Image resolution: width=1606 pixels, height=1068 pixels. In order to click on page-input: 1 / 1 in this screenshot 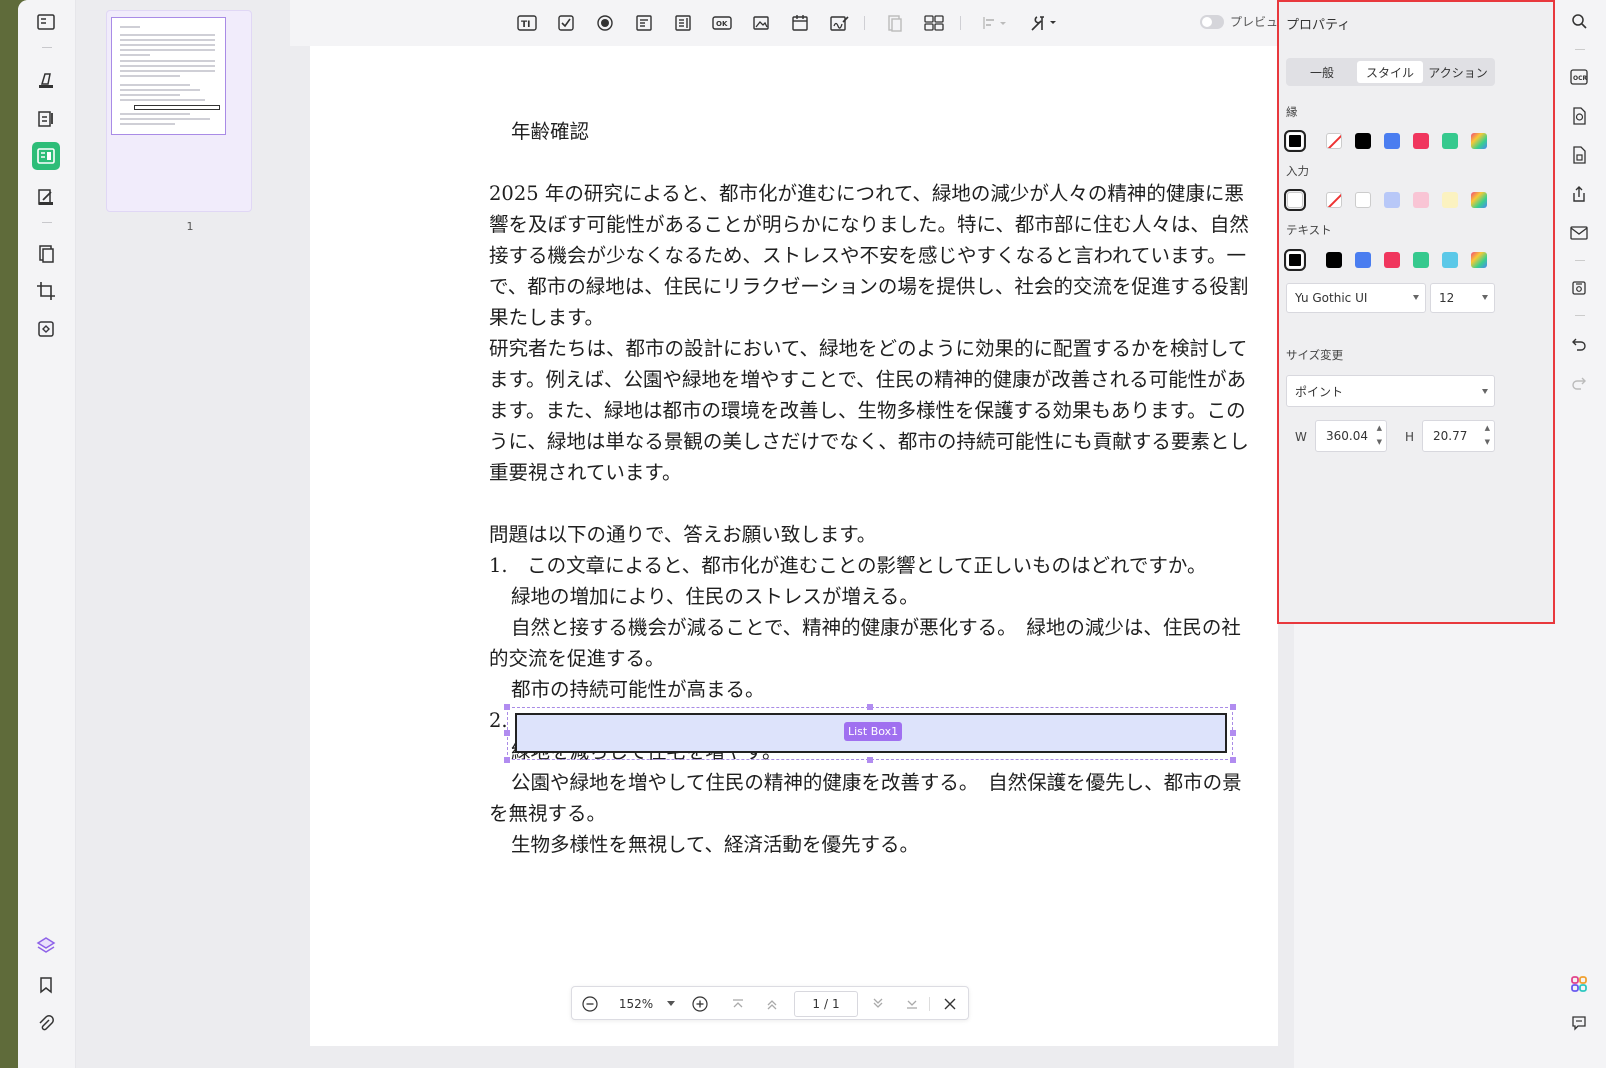, I will do `click(826, 1004)`.